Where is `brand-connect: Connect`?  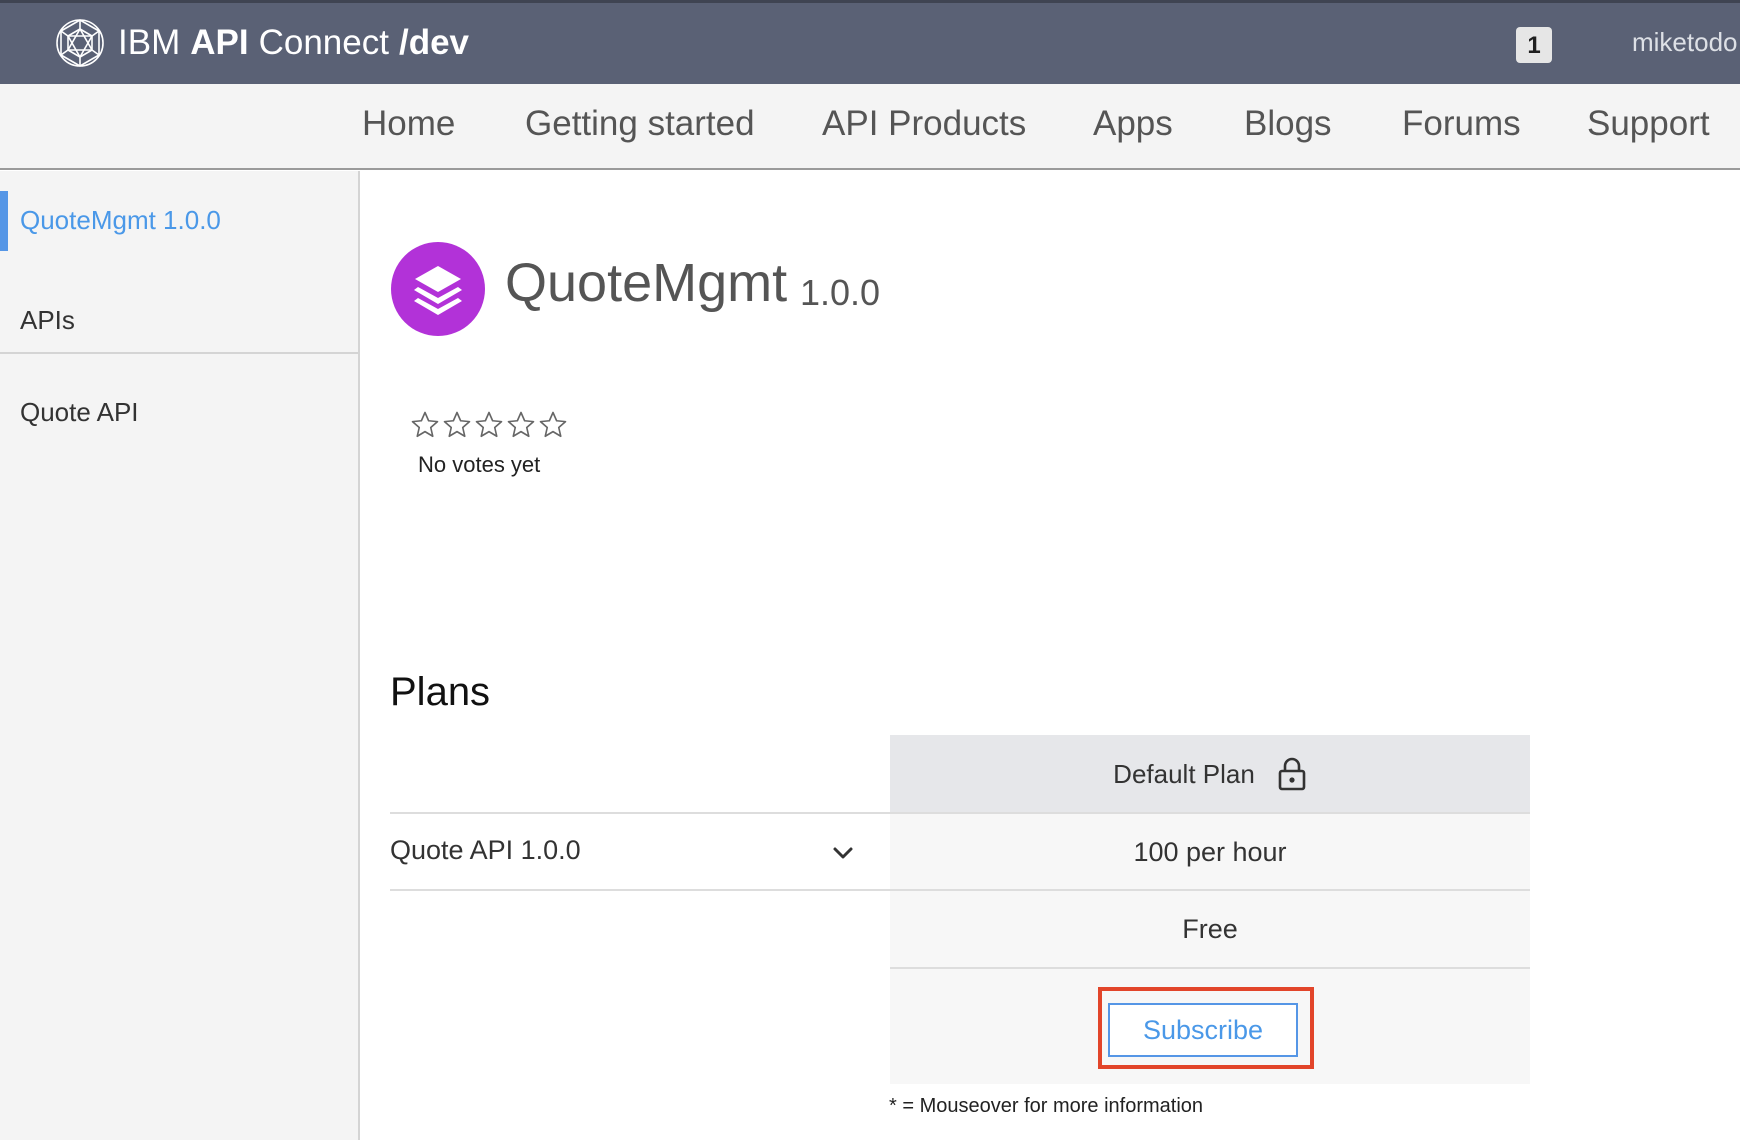 brand-connect: Connect is located at coordinates (323, 42).